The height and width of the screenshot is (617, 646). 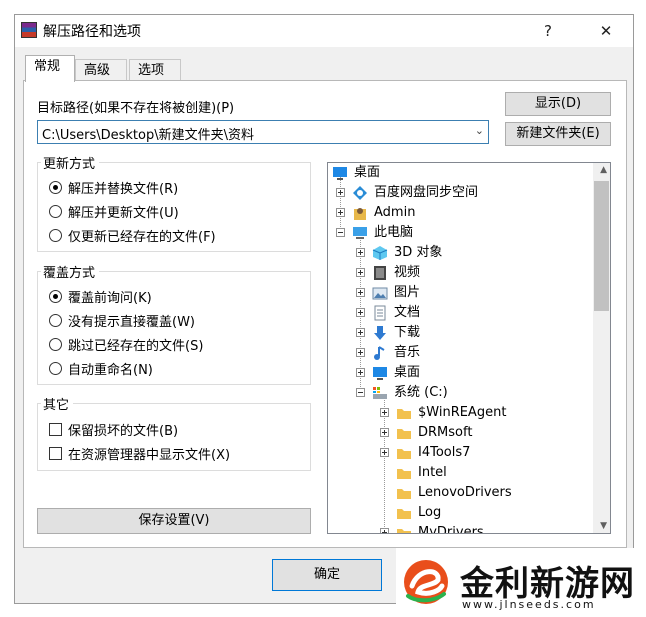 What do you see at coordinates (50, 68) in the screenshot?
I see `tab-general: 常规` at bounding box center [50, 68].